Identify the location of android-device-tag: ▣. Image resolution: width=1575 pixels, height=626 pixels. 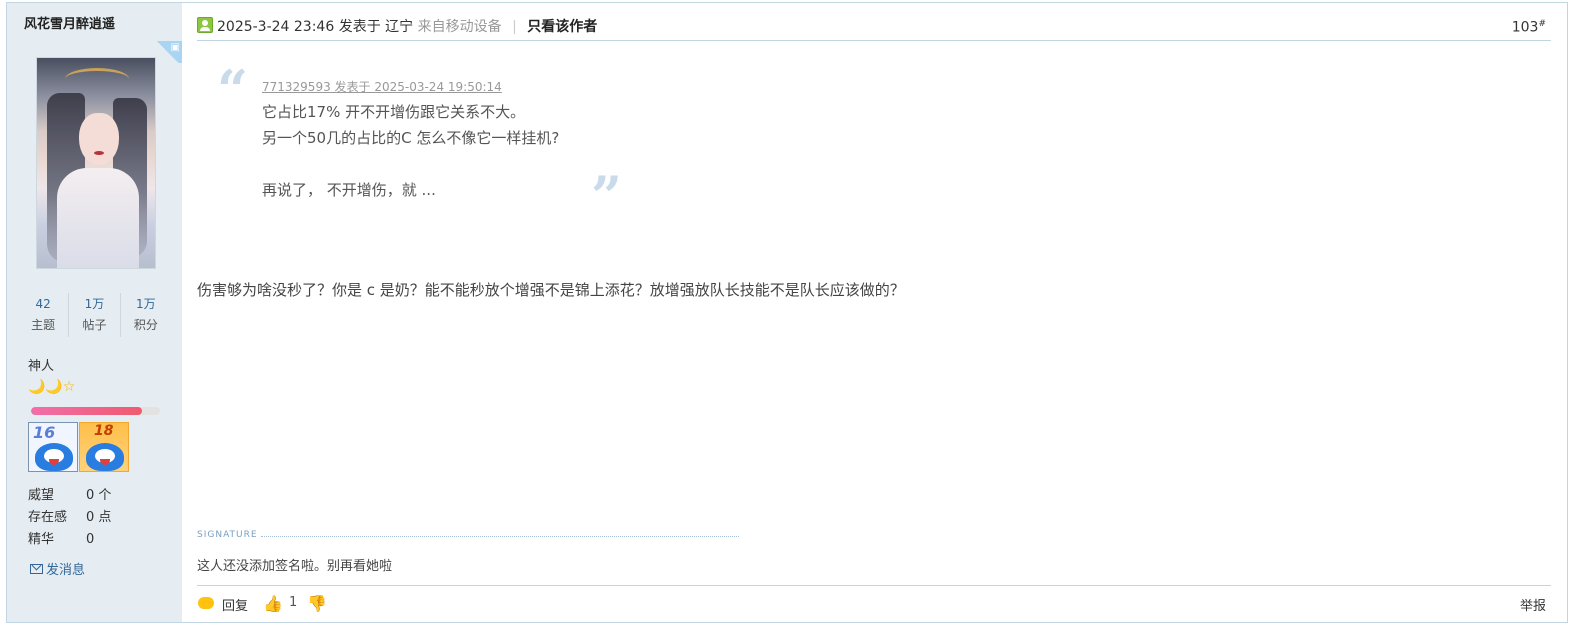
(167, 52).